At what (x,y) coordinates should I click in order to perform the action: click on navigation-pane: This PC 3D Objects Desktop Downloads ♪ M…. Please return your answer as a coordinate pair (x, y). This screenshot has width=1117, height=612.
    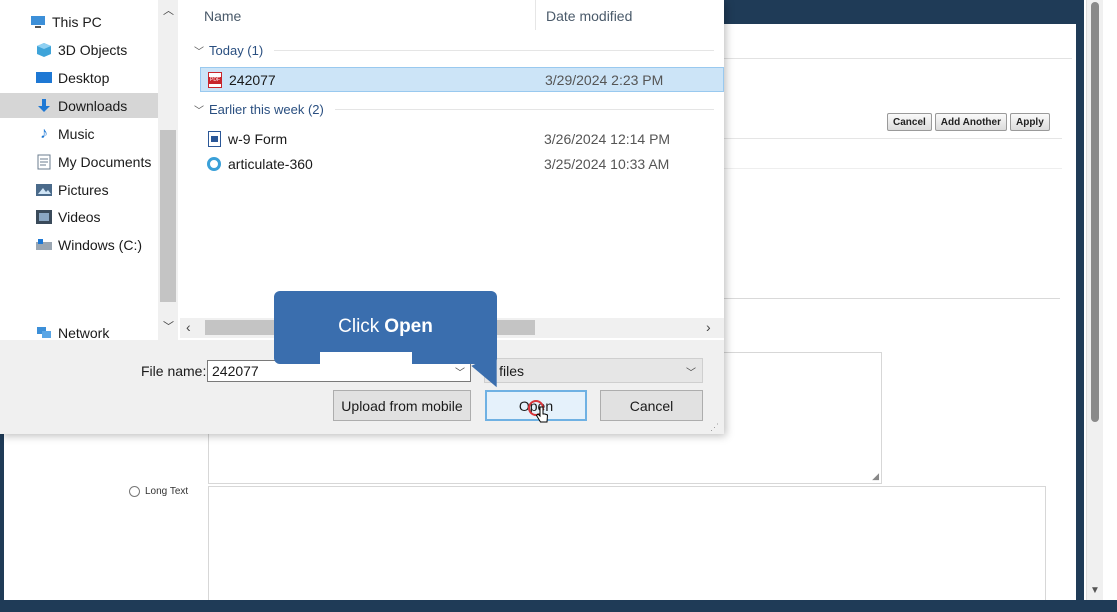
    Looking at the image, I should click on (90, 170).